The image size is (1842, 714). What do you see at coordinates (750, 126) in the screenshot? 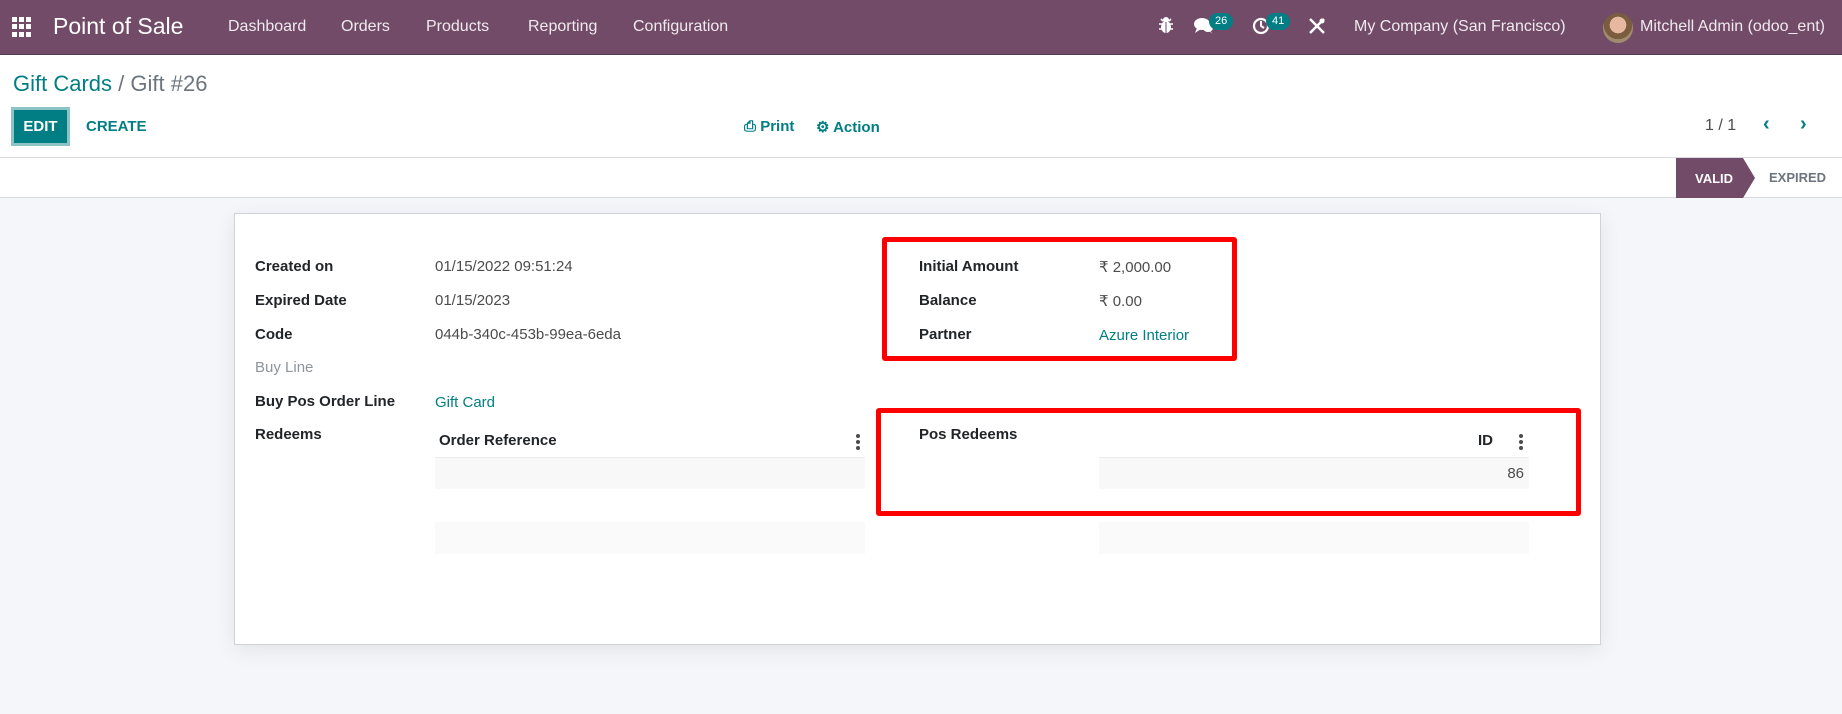
I see `print-icon: ⎙` at bounding box center [750, 126].